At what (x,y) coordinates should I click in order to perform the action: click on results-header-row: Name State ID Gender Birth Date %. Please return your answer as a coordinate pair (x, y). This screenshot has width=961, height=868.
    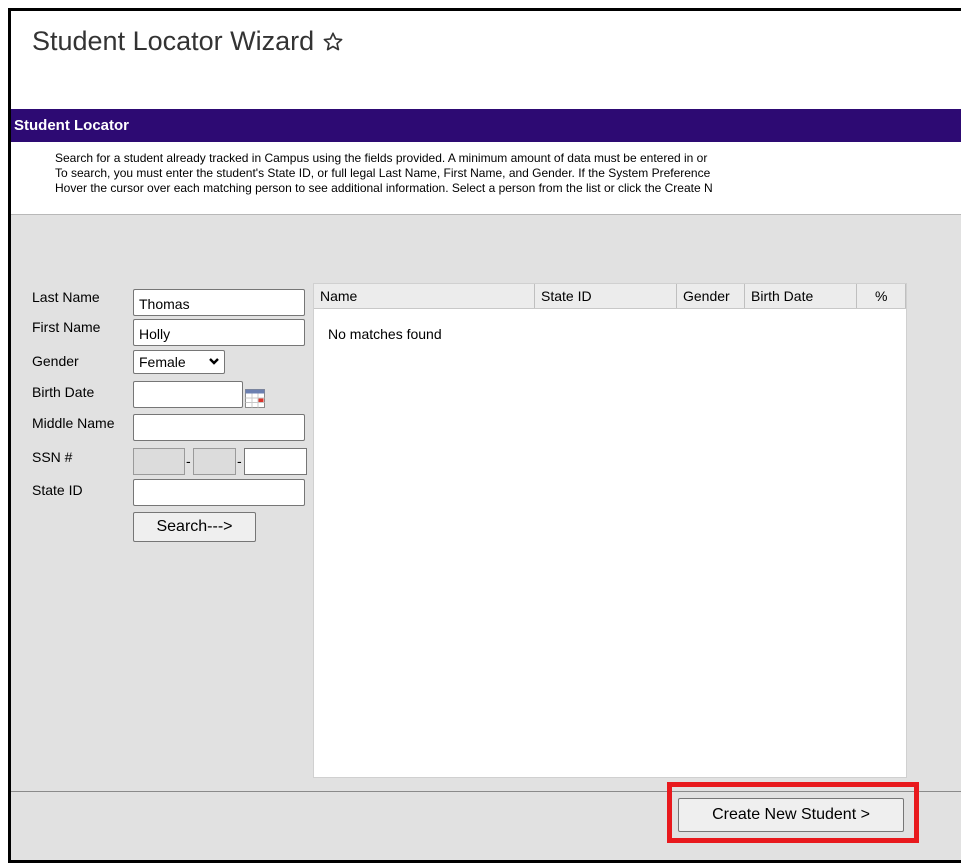
    Looking at the image, I should click on (610, 296).